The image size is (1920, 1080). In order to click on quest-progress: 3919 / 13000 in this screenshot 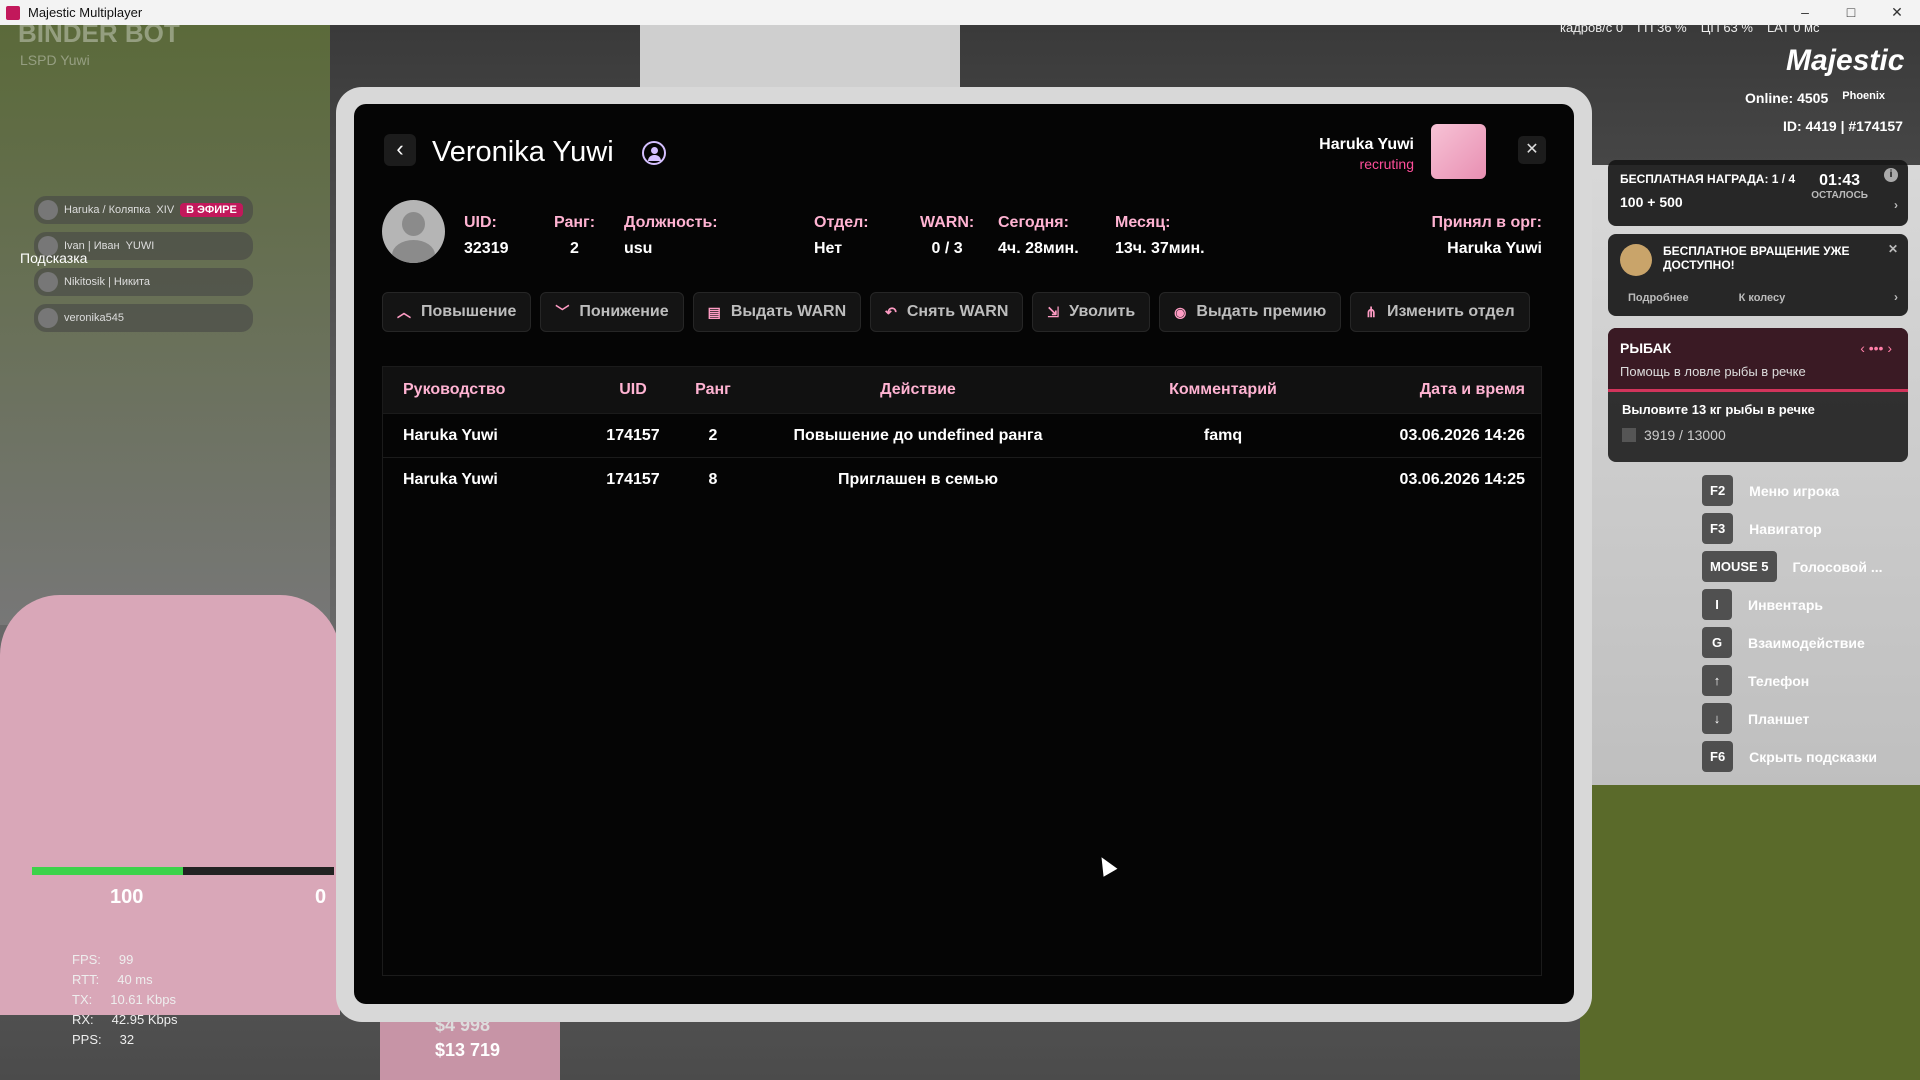, I will do `click(1758, 435)`.